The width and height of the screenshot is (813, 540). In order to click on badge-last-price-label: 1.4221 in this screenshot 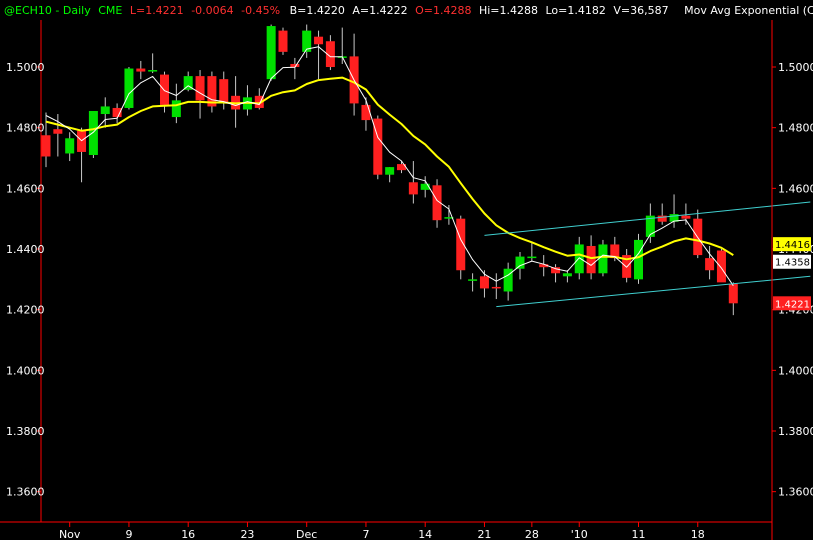, I will do `click(792, 304)`.